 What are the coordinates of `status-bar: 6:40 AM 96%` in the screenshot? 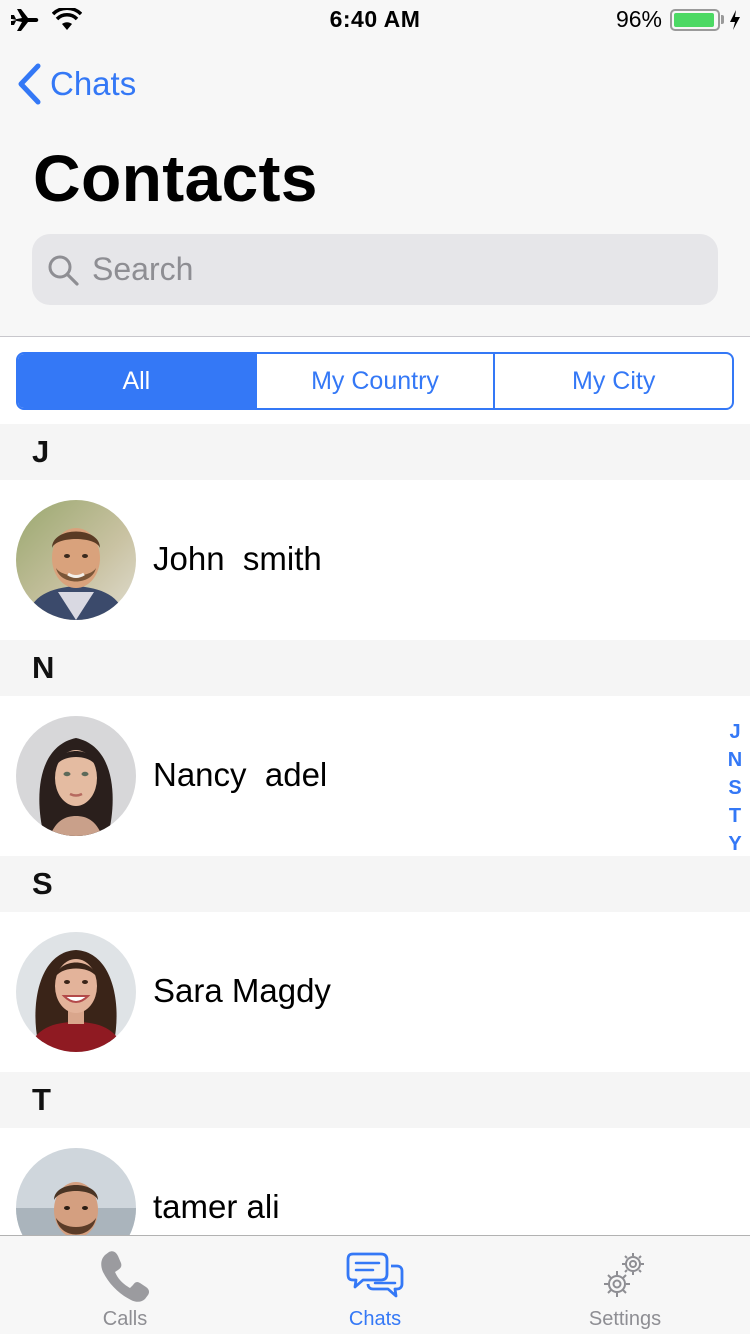 It's located at (375, 20).